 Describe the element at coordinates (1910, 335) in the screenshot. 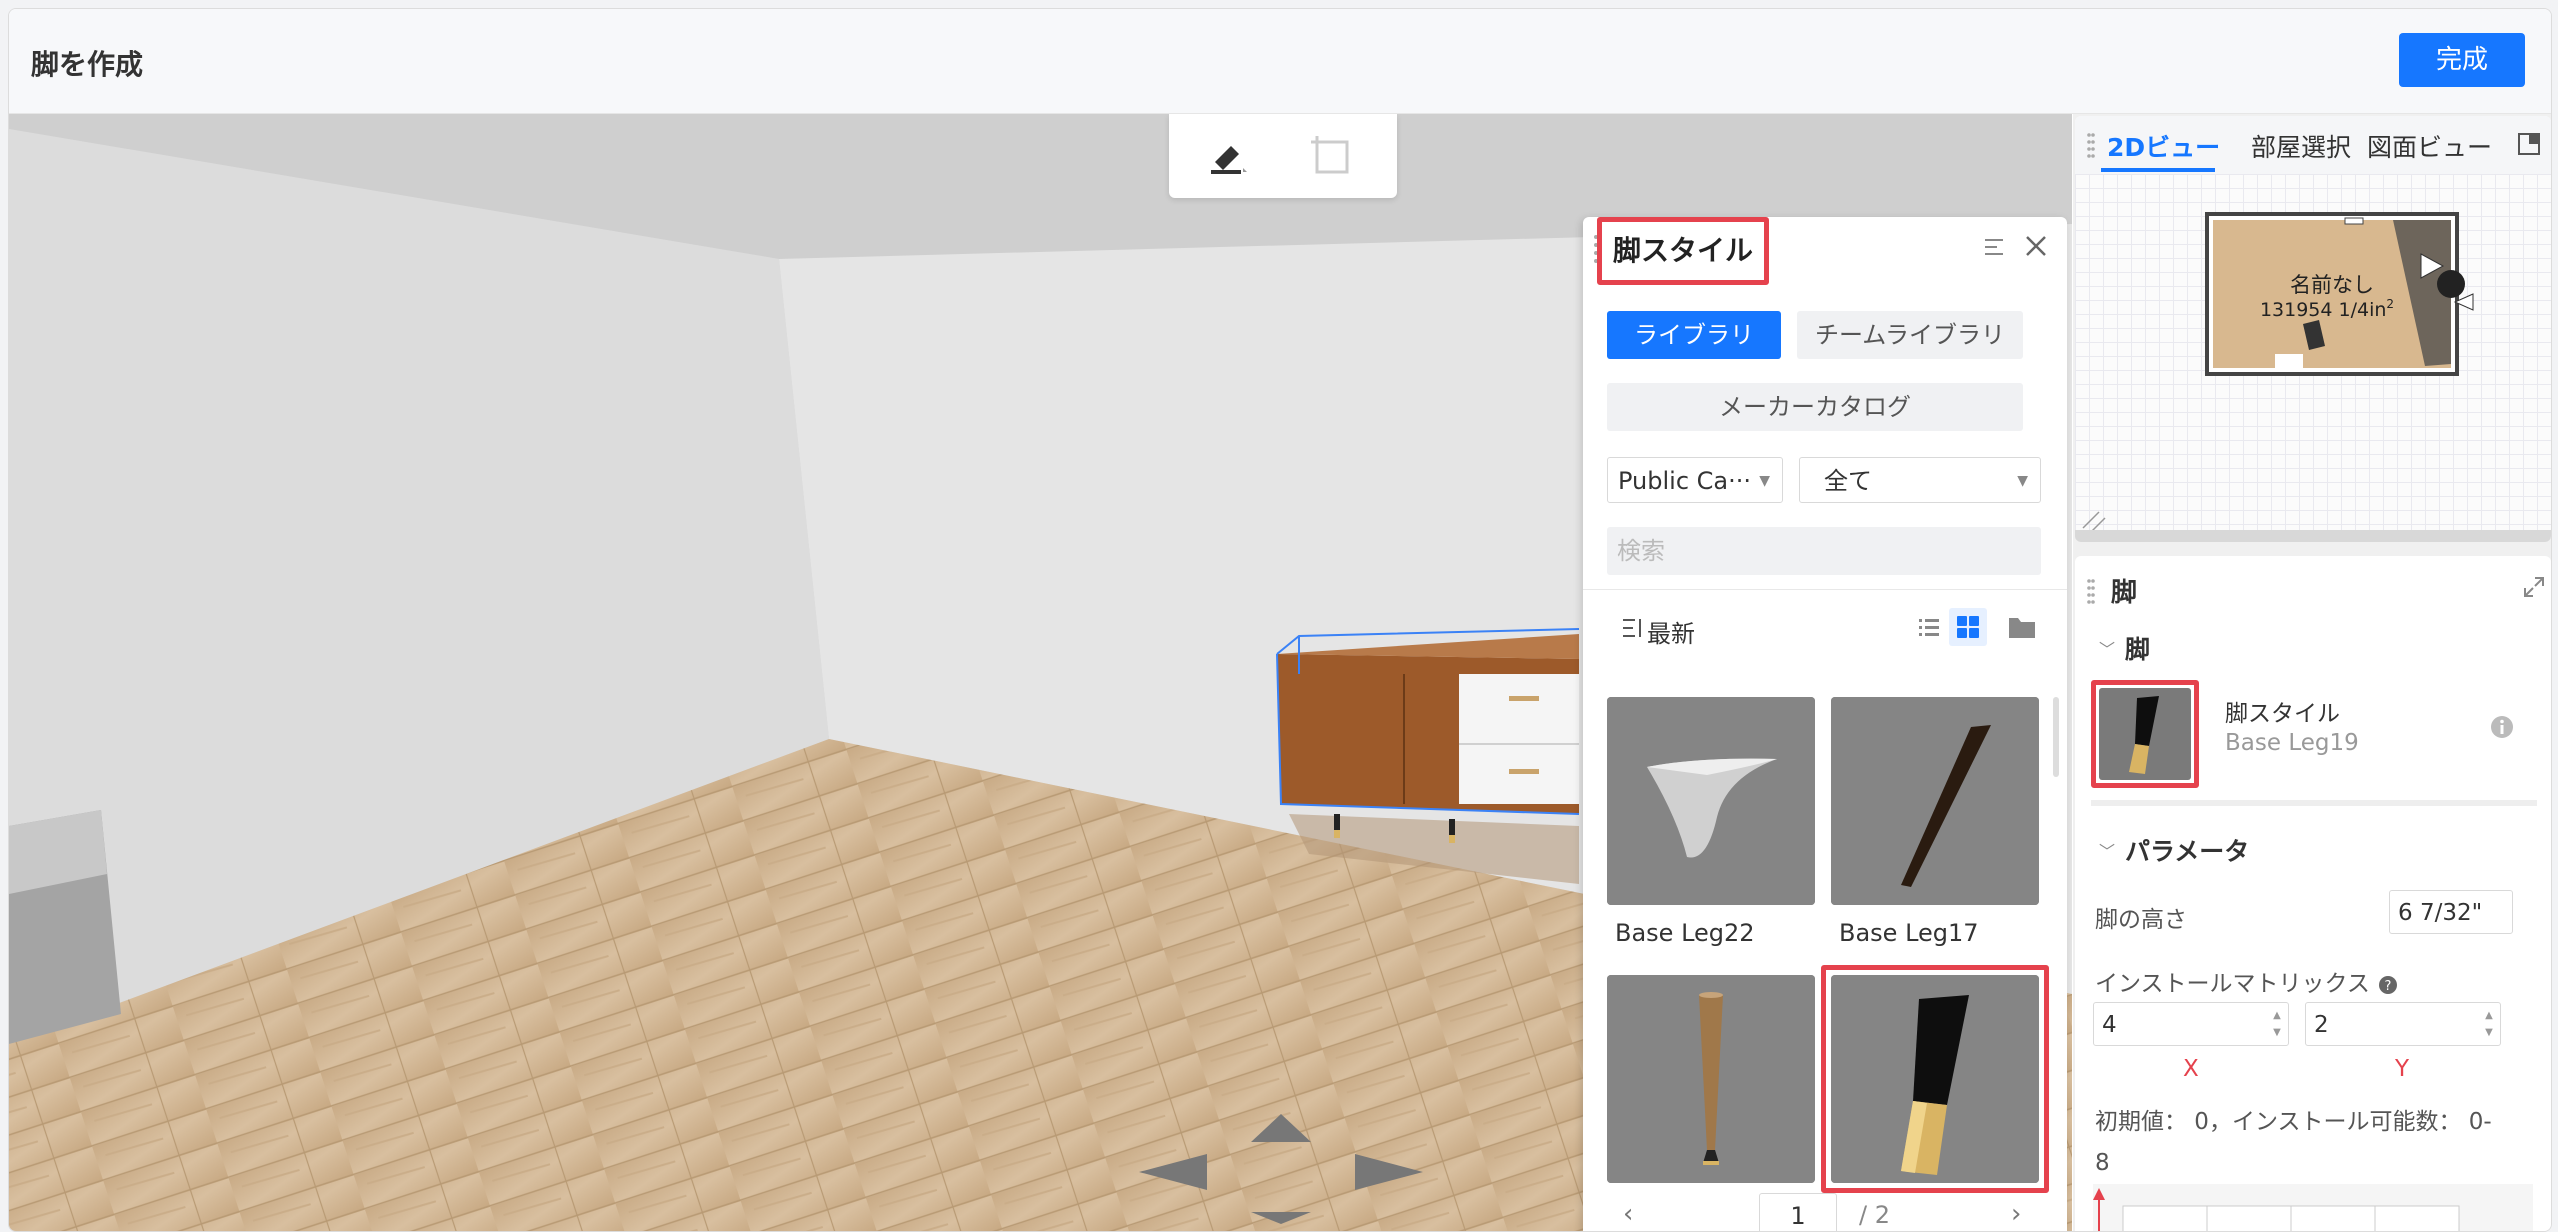

I see `tab-team-library: チームライブラリ` at that location.